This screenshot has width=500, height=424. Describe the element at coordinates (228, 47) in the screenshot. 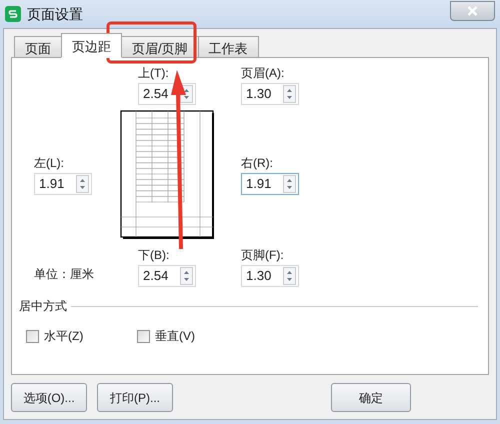

I see `tab: 工作表` at that location.